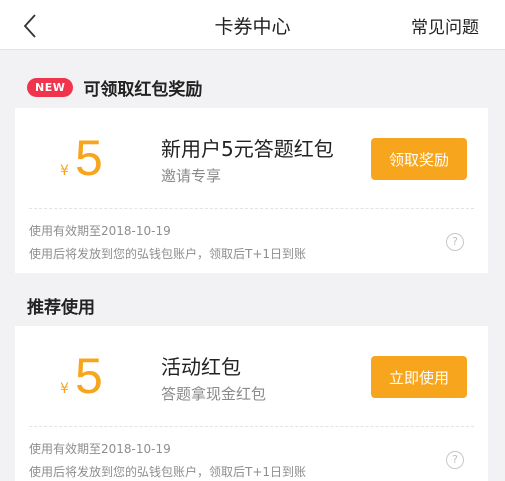 This screenshot has width=505, height=481. Describe the element at coordinates (143, 89) in the screenshot. I see `section-title: 可领取红包奖励` at that location.